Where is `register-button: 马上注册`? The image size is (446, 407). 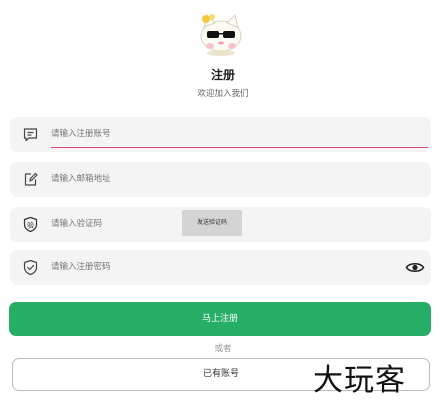
register-button: 马上注册 is located at coordinates (220, 319).